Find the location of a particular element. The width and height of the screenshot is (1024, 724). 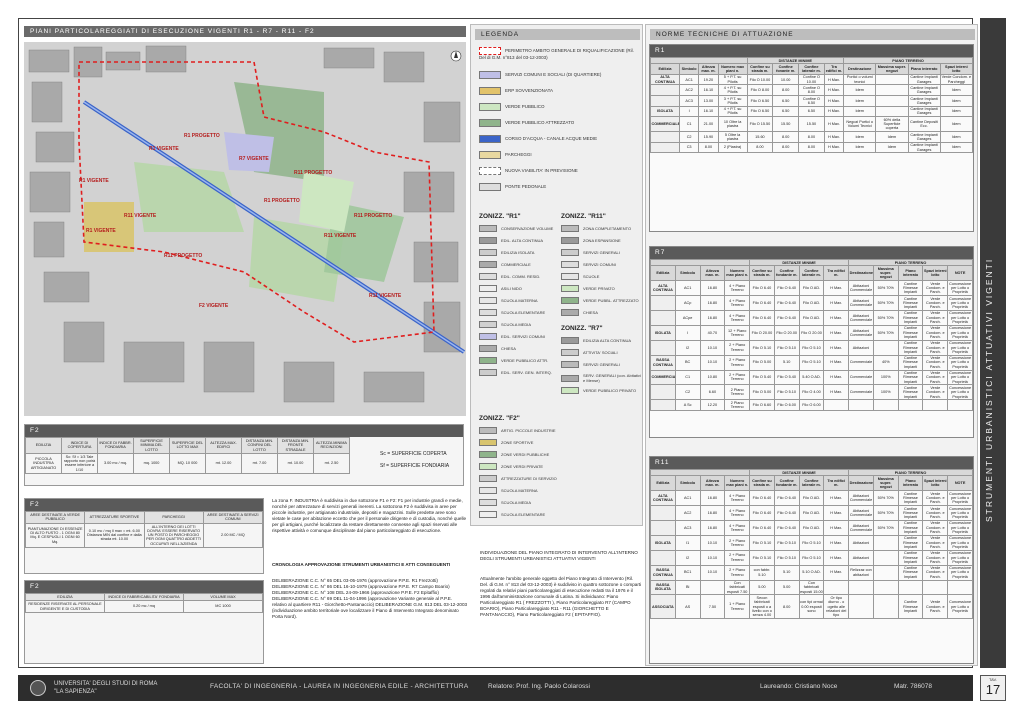

r7-header-cell: Confine fondante m. is located at coordinates (786, 273).